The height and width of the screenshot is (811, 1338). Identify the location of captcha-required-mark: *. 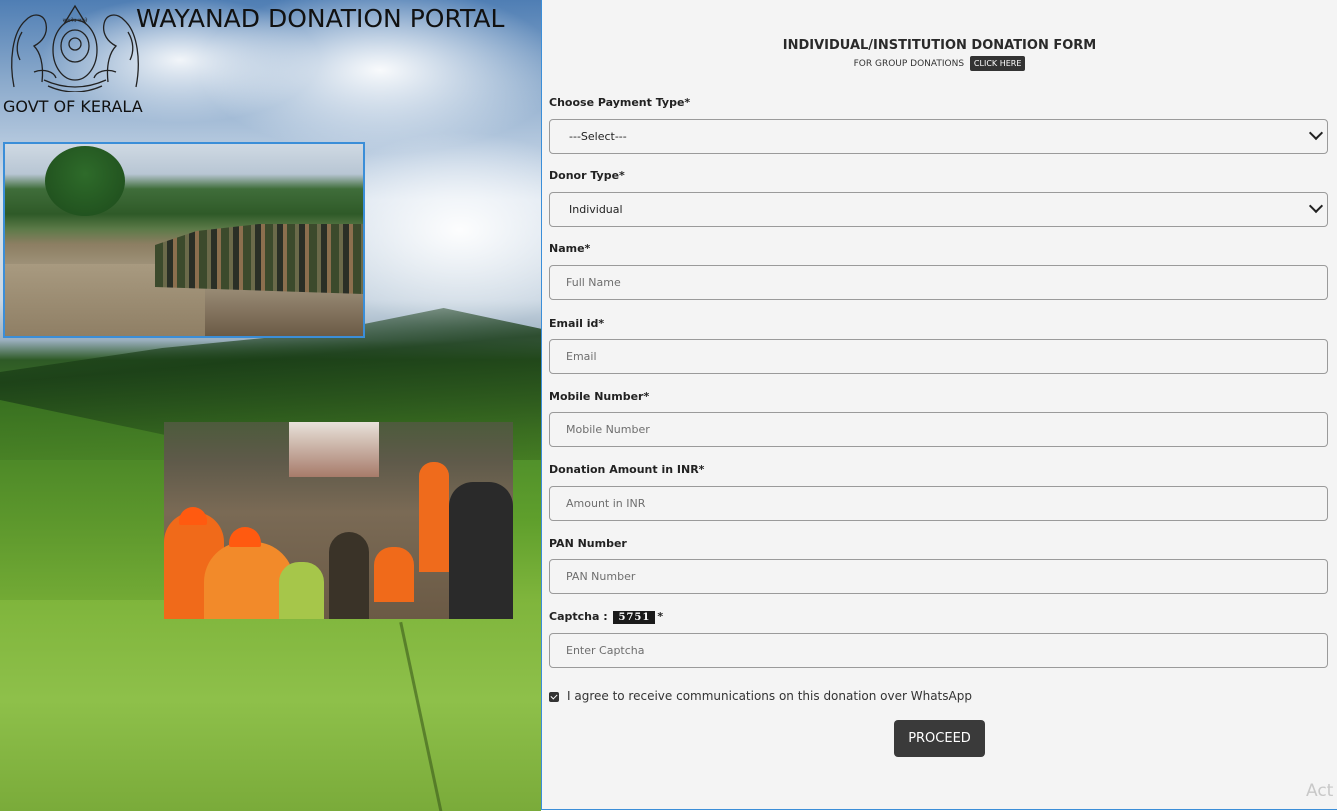
(660, 616).